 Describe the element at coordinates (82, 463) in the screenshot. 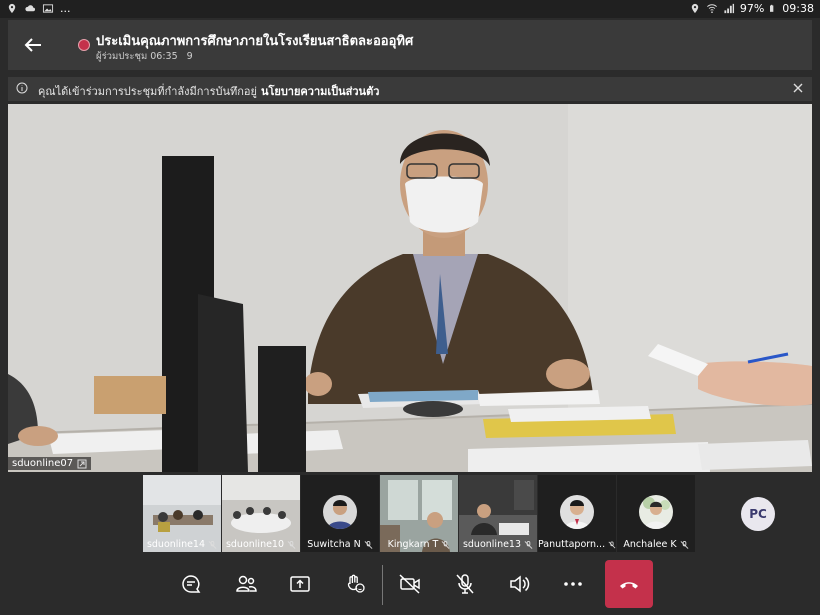

I see `pin-icon` at that location.